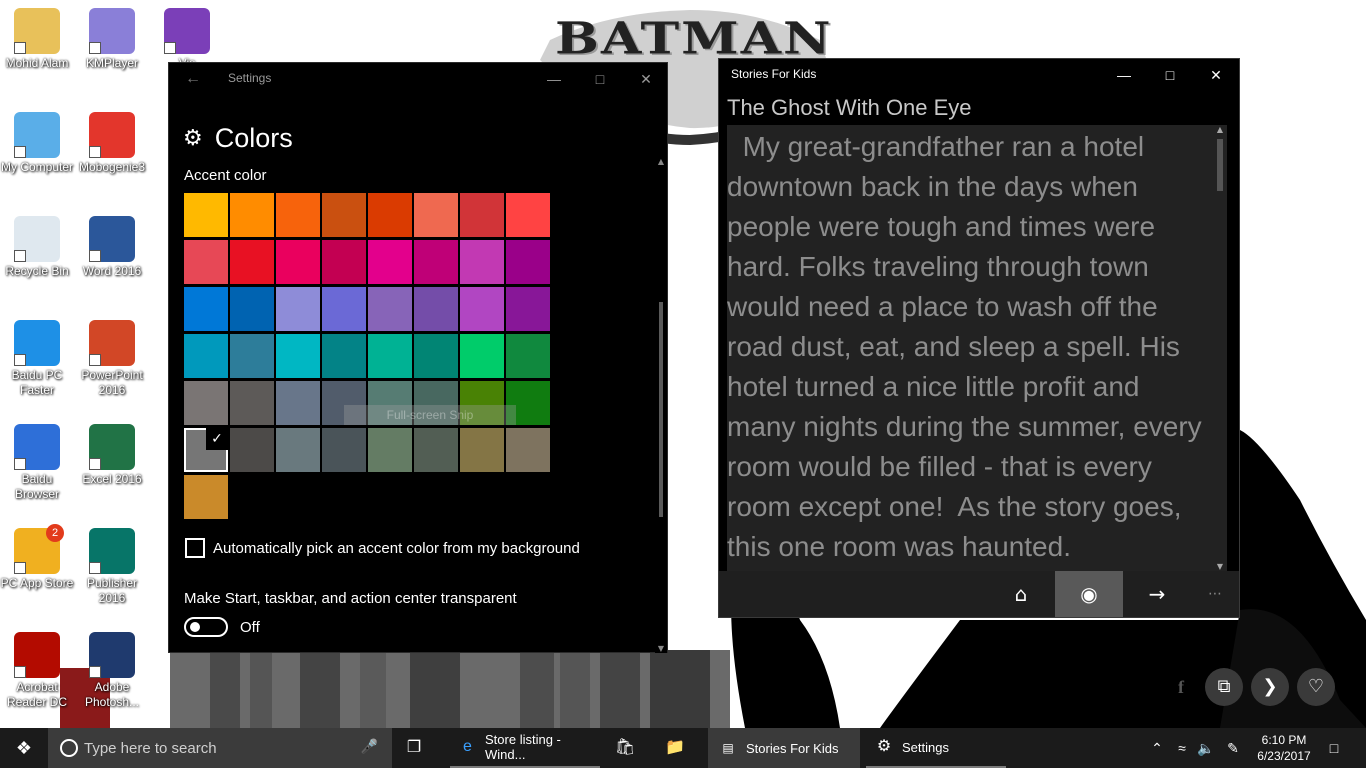 This screenshot has height=768, width=1366. I want to click on settings-titlebar: ← Settings — □ ✕, so click(418, 79).